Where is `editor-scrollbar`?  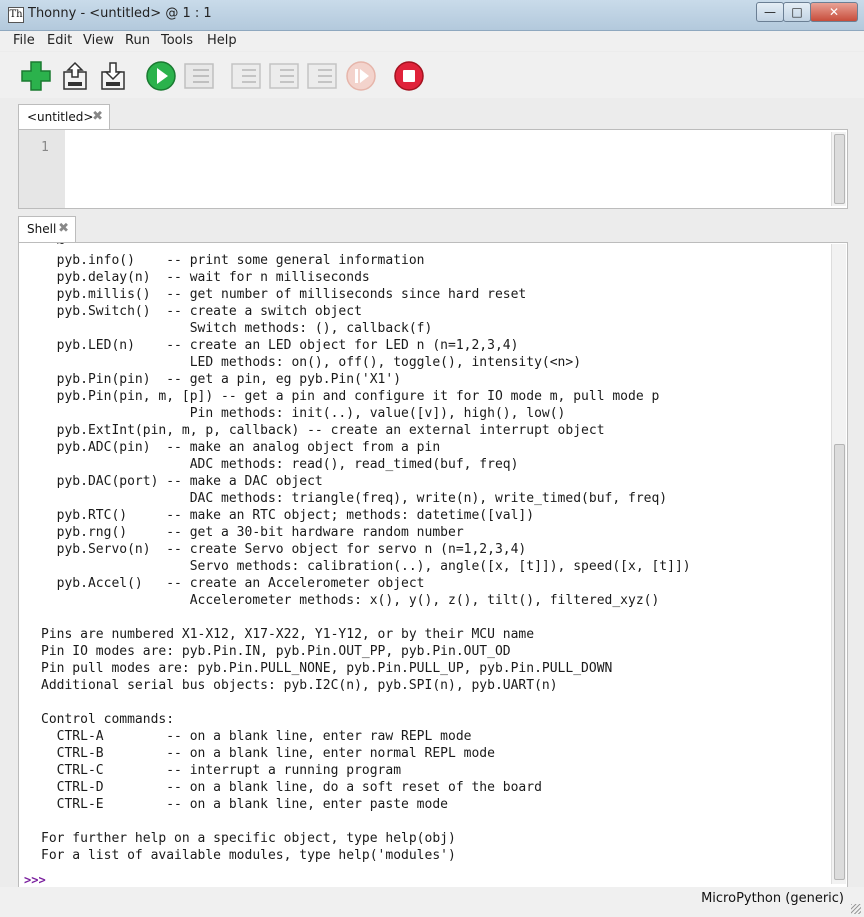 editor-scrollbar is located at coordinates (838, 169).